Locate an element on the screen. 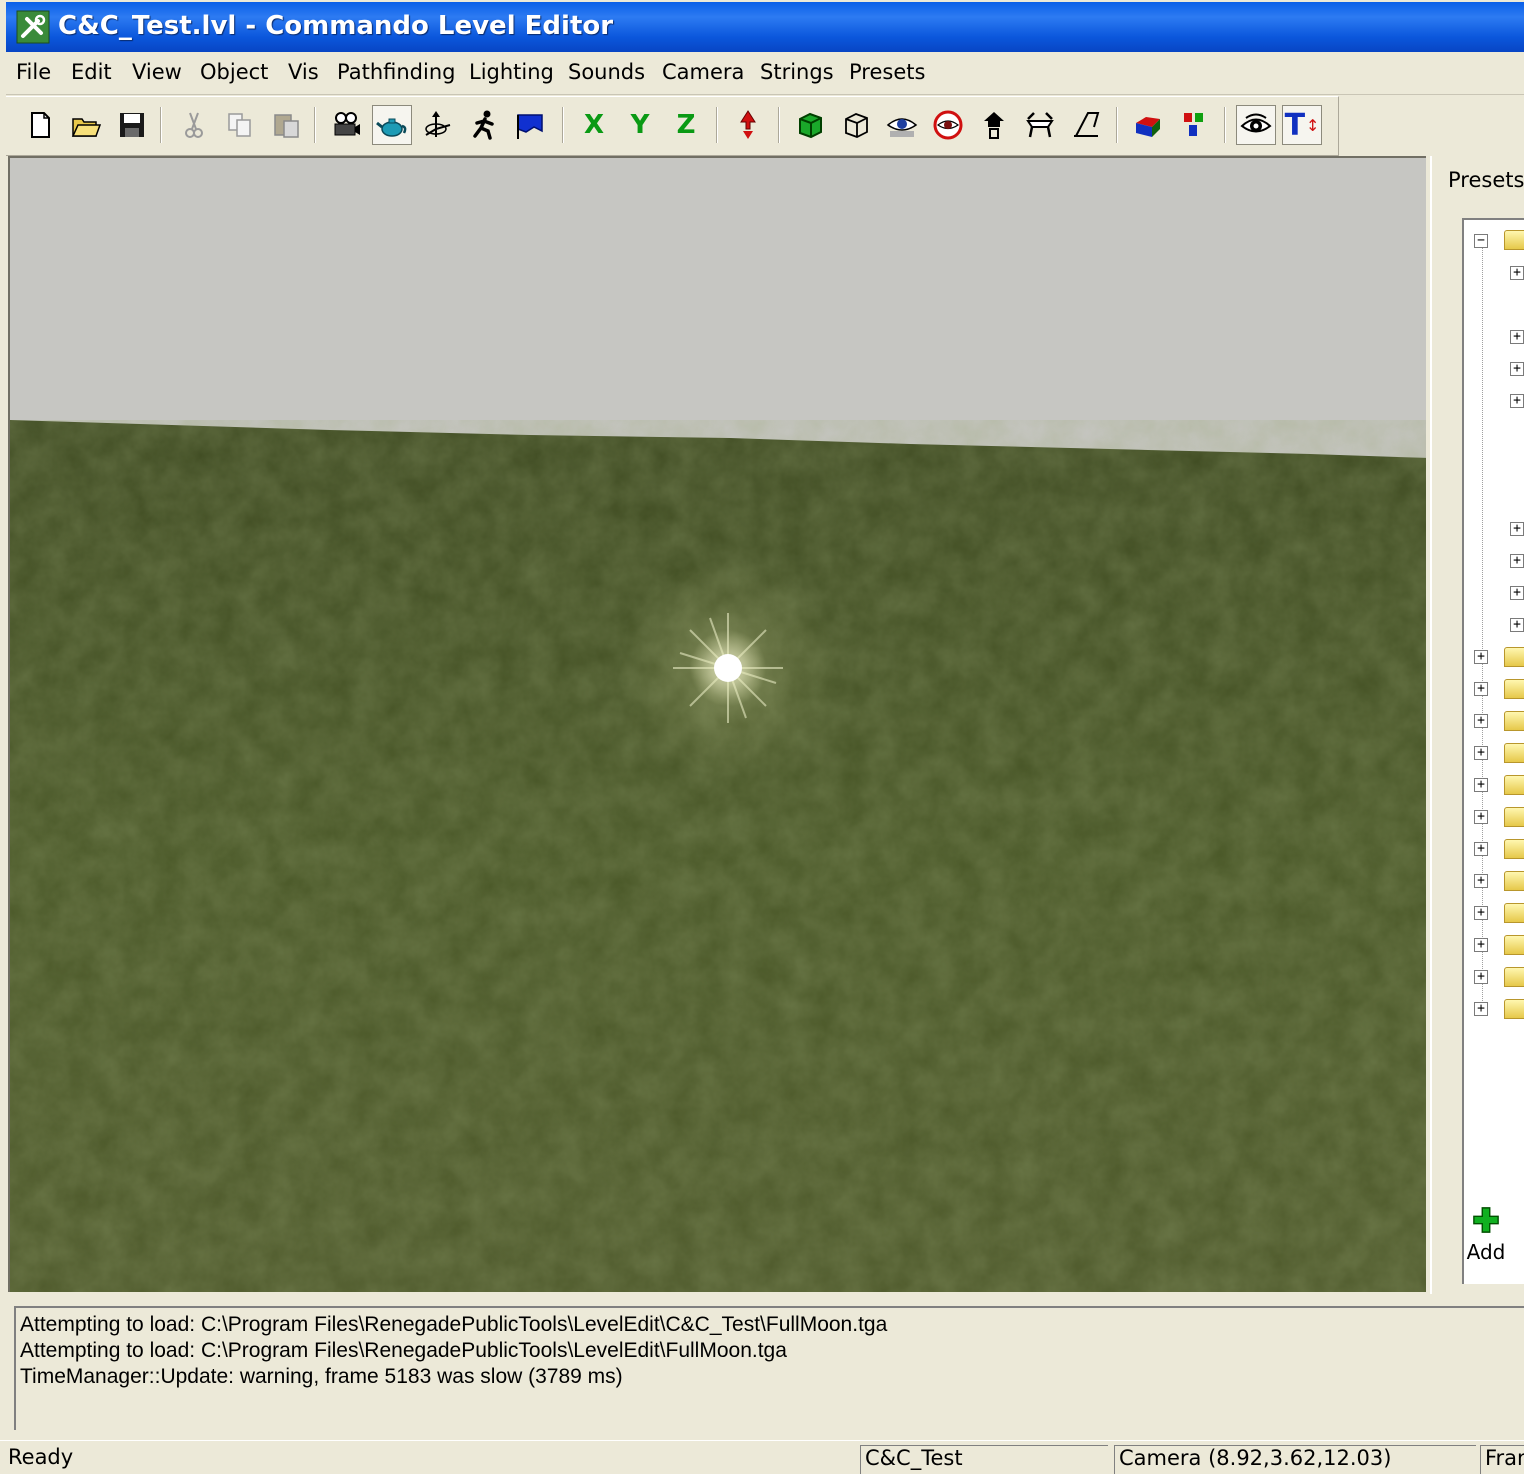 The height and width of the screenshot is (1474, 1524). add-preset-button: Add is located at coordinates (1486, 1241).